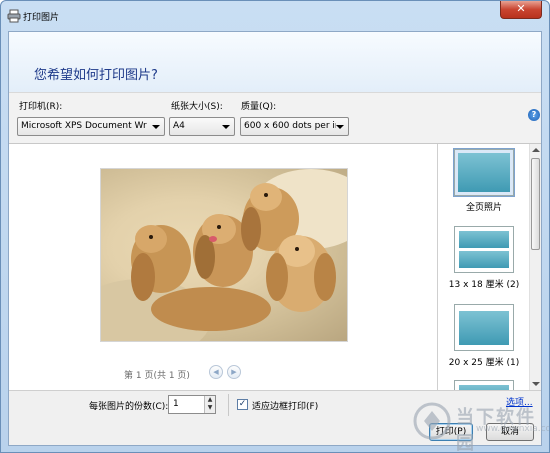  What do you see at coordinates (41, 107) in the screenshot?
I see `printer-label: 打印机(R):` at bounding box center [41, 107].